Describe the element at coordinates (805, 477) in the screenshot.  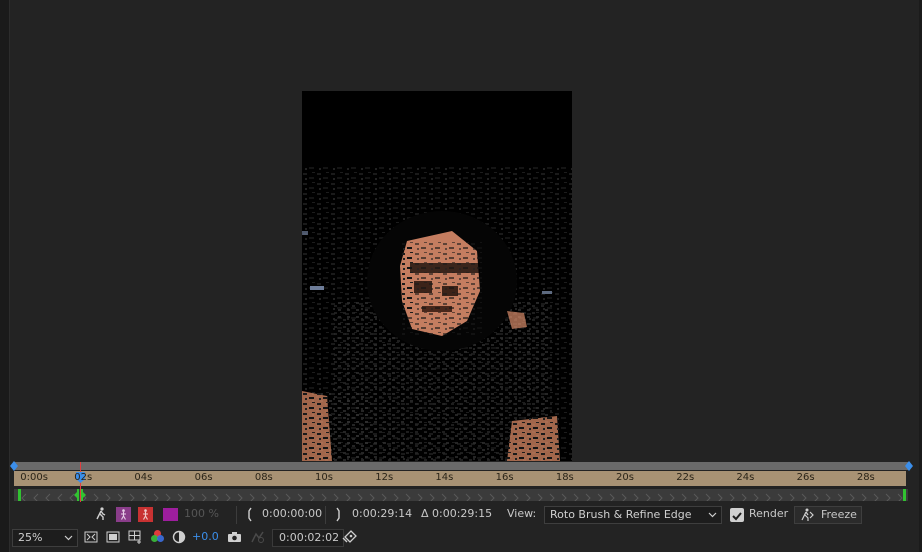
I see `time-tick-label: 26s` at that location.